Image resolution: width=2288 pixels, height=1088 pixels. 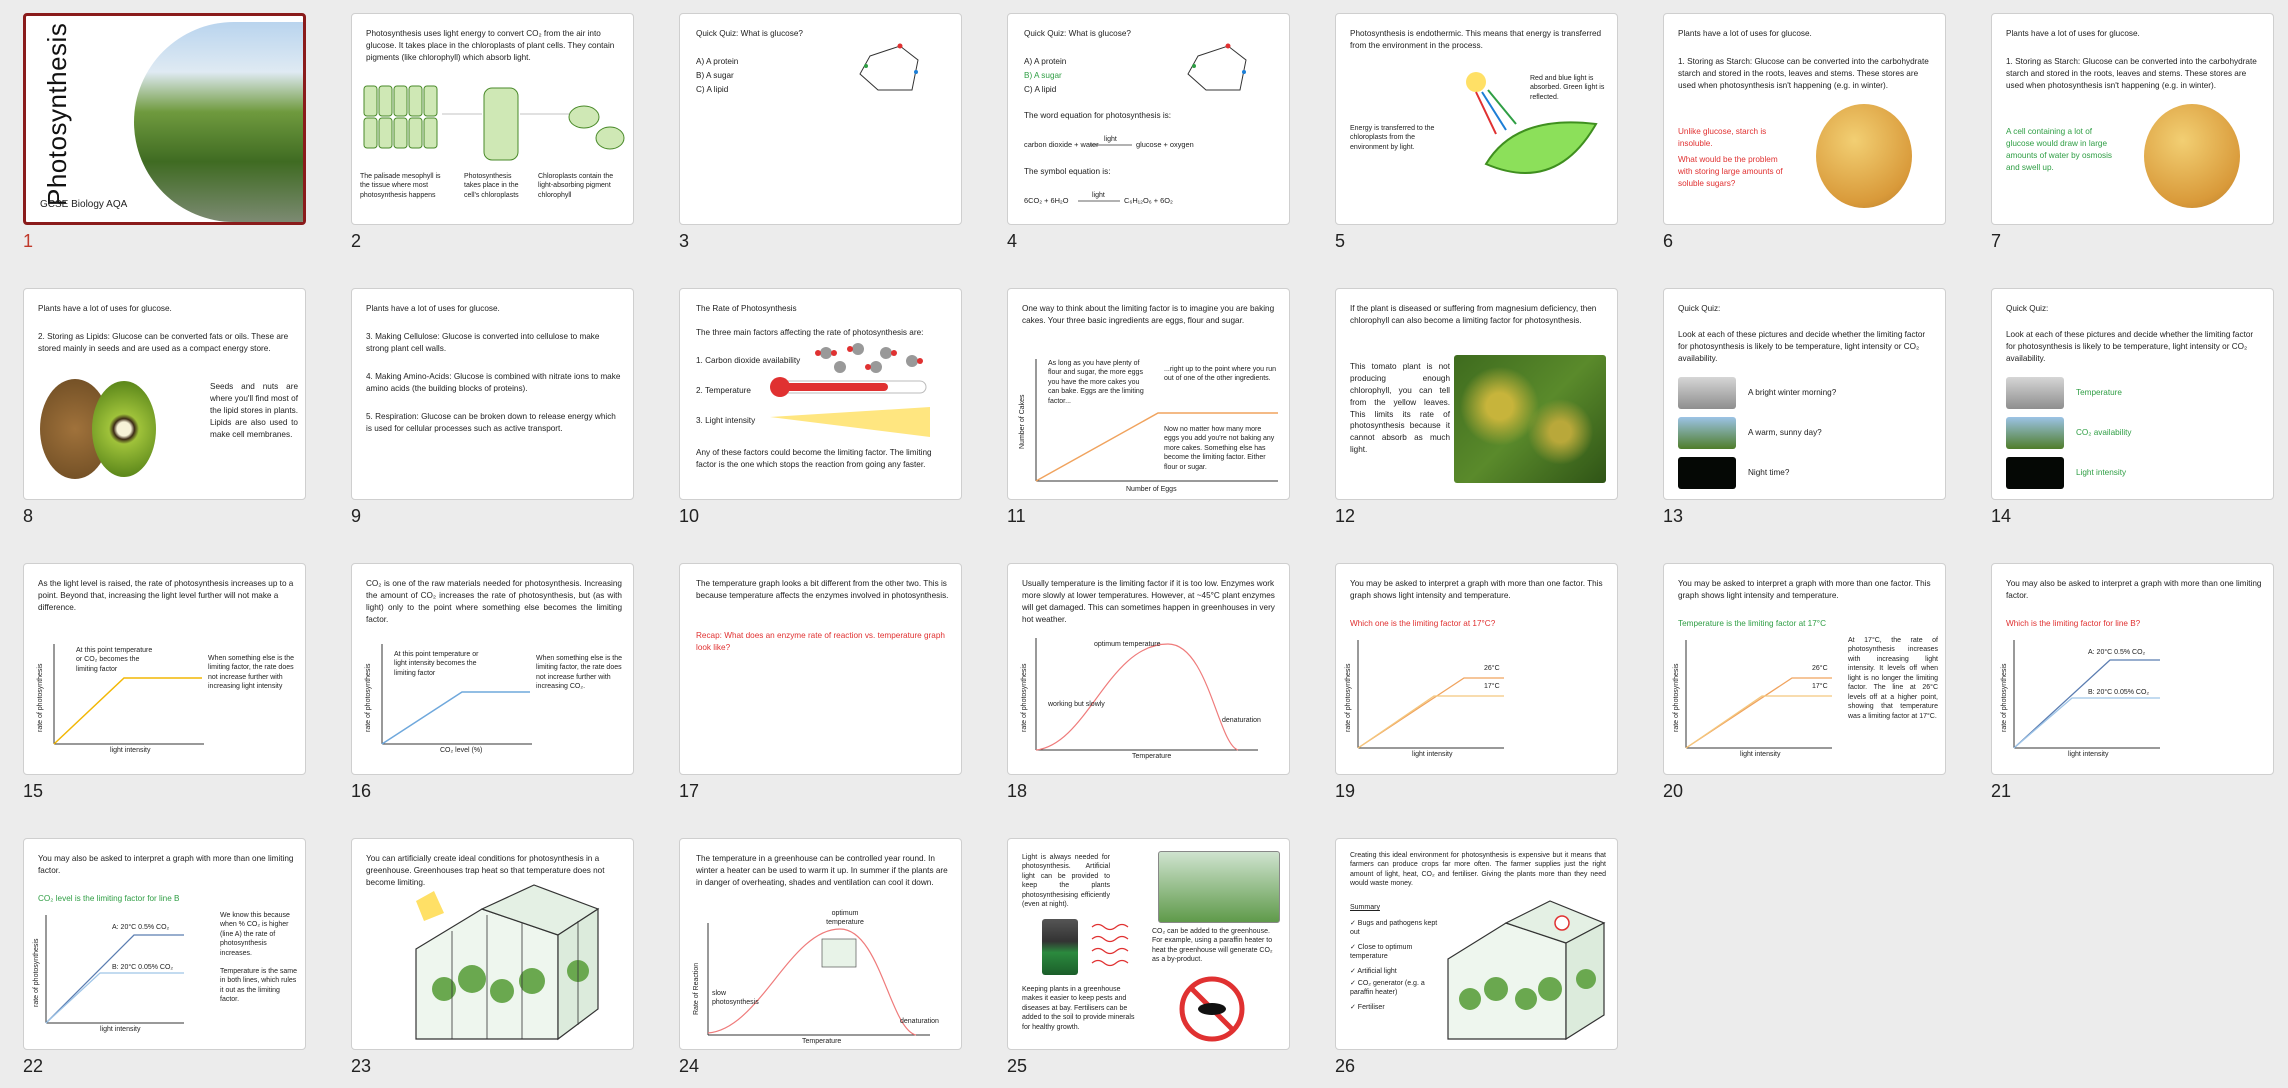 I want to click on night-image, so click(x=1707, y=473).